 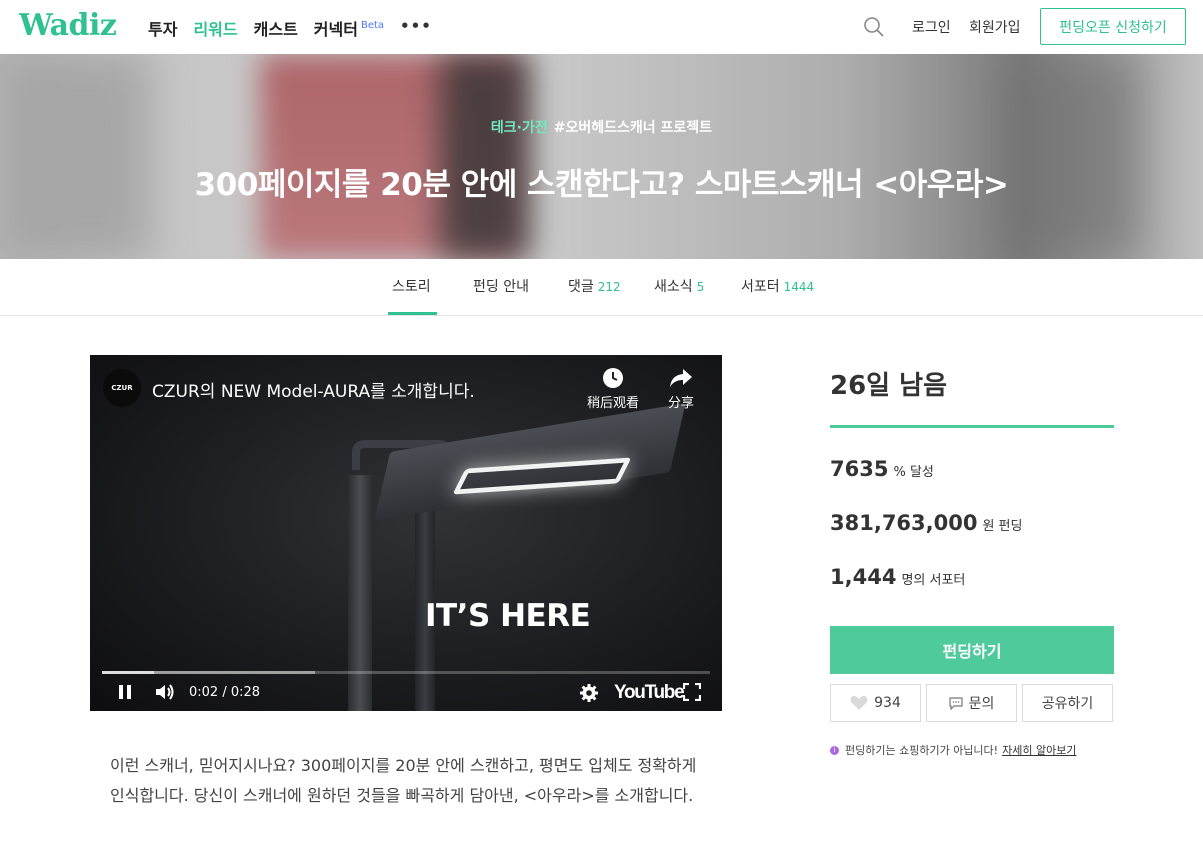 I want to click on tab-count: 212, so click(x=609, y=287).